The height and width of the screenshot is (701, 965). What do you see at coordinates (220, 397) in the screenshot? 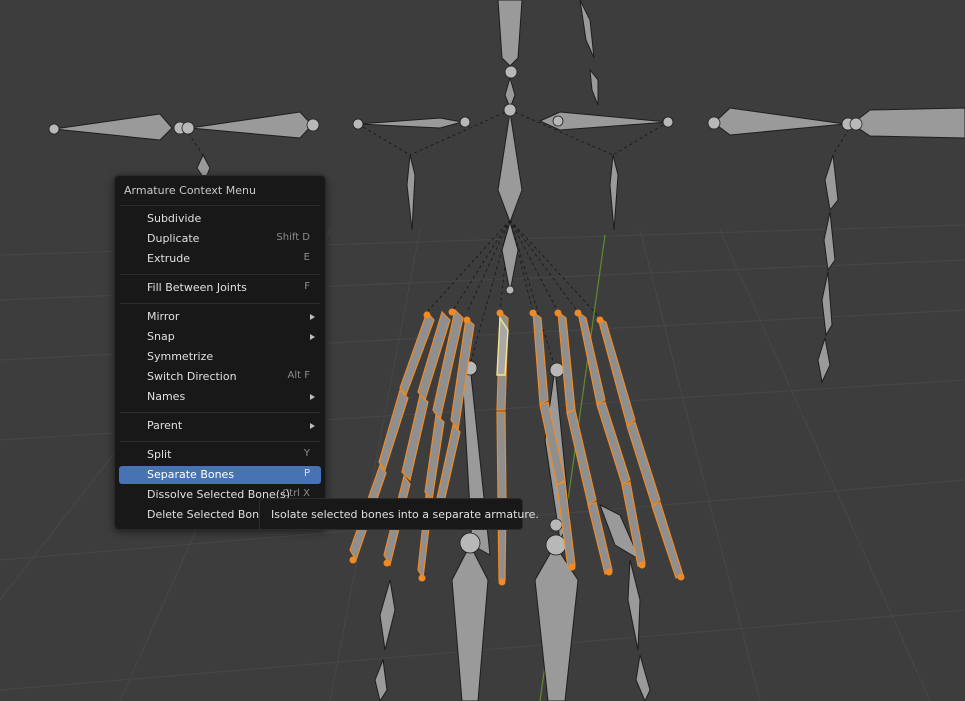
I see `menu-item-names: Names` at bounding box center [220, 397].